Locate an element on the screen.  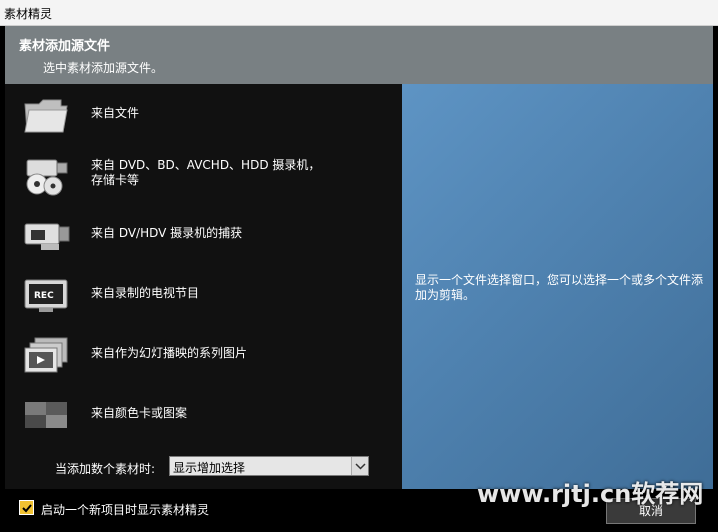
source-item-label: 来自 DVD、BD、AVCHD、HDD 摄录机， 存储卡等 is located at coordinates (206, 172).